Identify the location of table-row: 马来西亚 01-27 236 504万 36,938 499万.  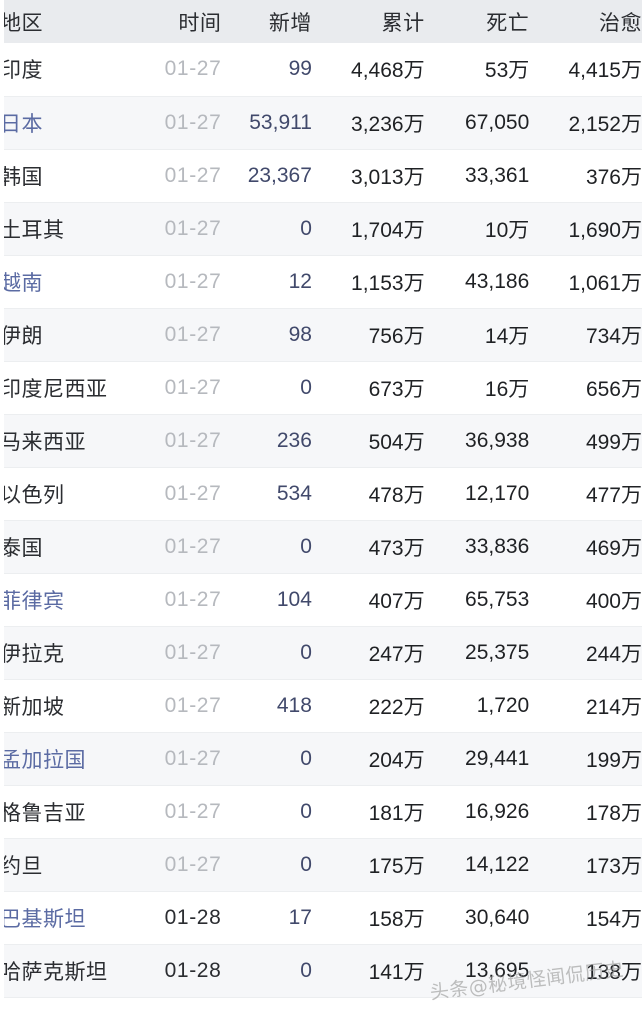
(321, 441).